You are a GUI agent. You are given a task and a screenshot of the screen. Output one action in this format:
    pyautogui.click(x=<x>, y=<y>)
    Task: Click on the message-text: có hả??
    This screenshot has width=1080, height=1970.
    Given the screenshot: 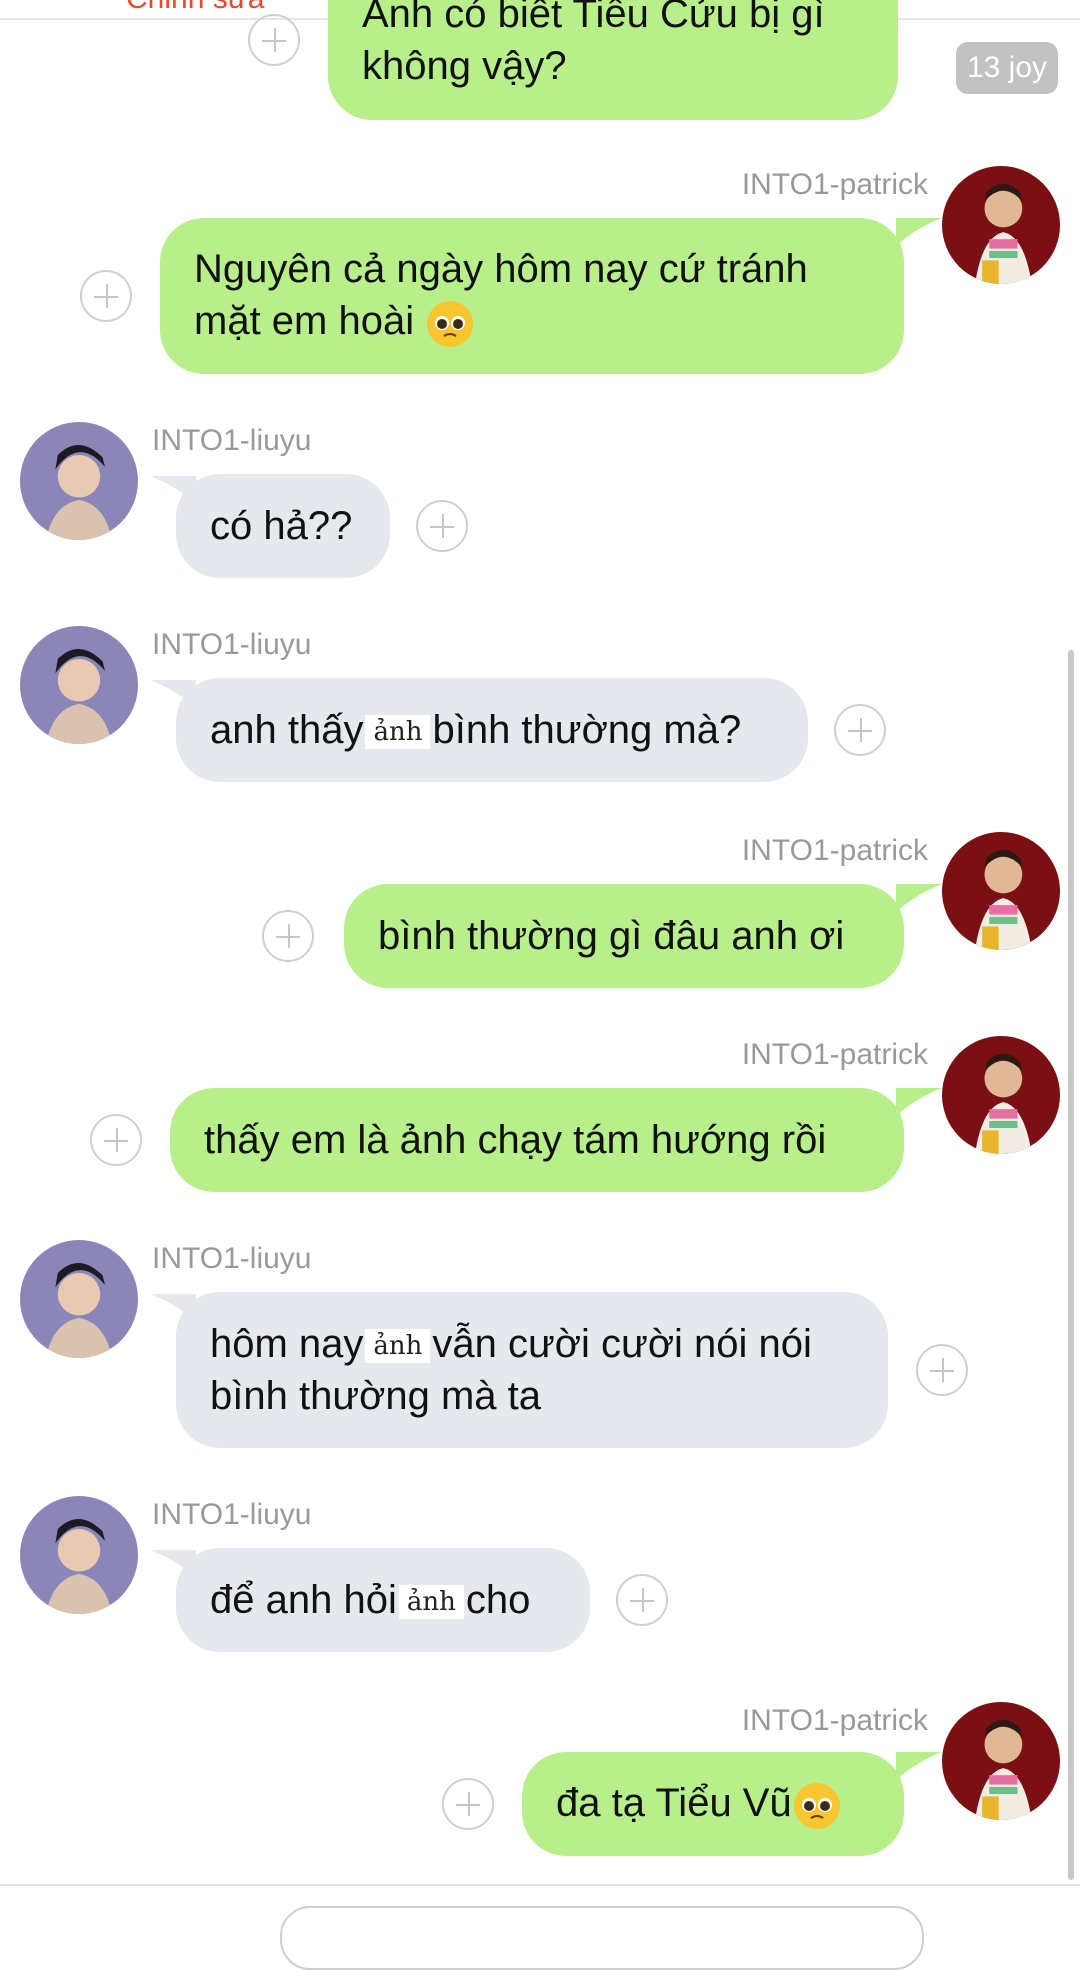 What is the action you would take?
    pyautogui.click(x=281, y=526)
    